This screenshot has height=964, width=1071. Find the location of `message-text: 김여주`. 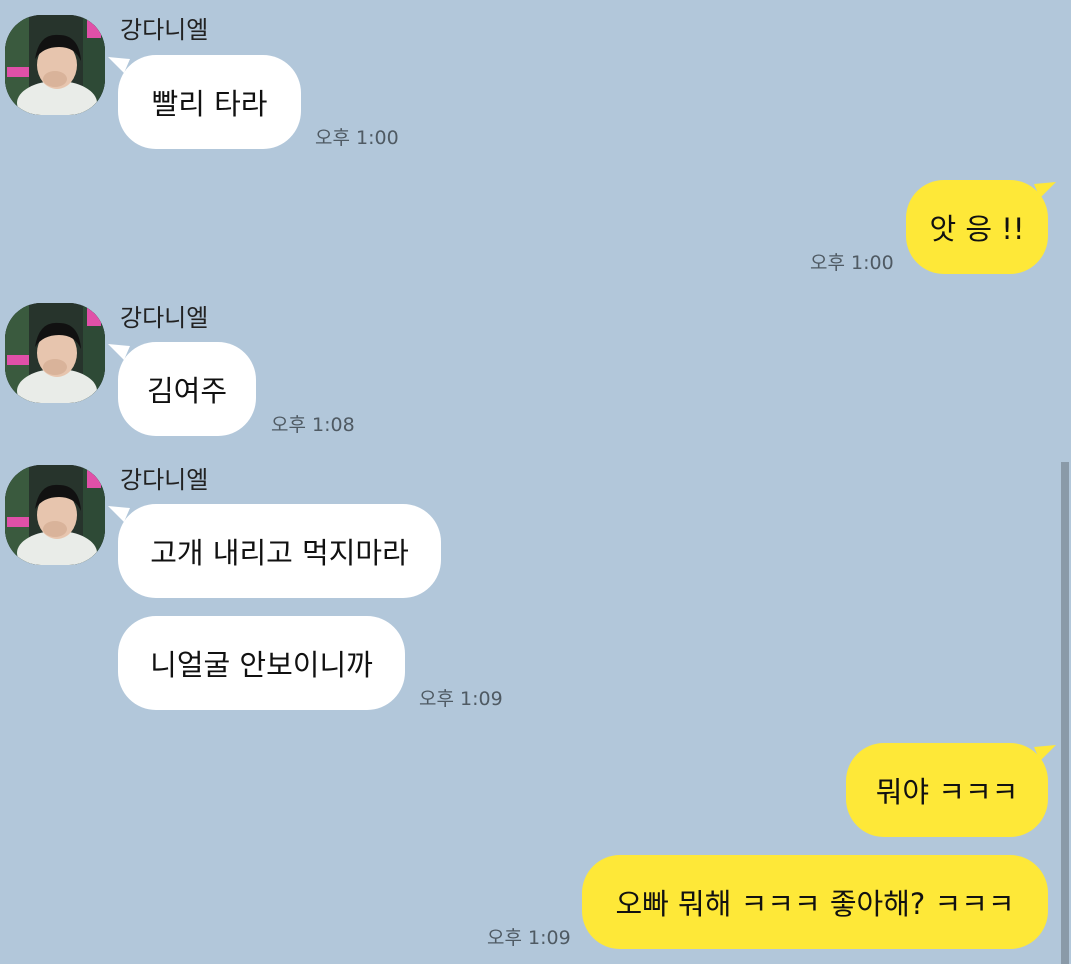

message-text: 김여주 is located at coordinates (187, 391).